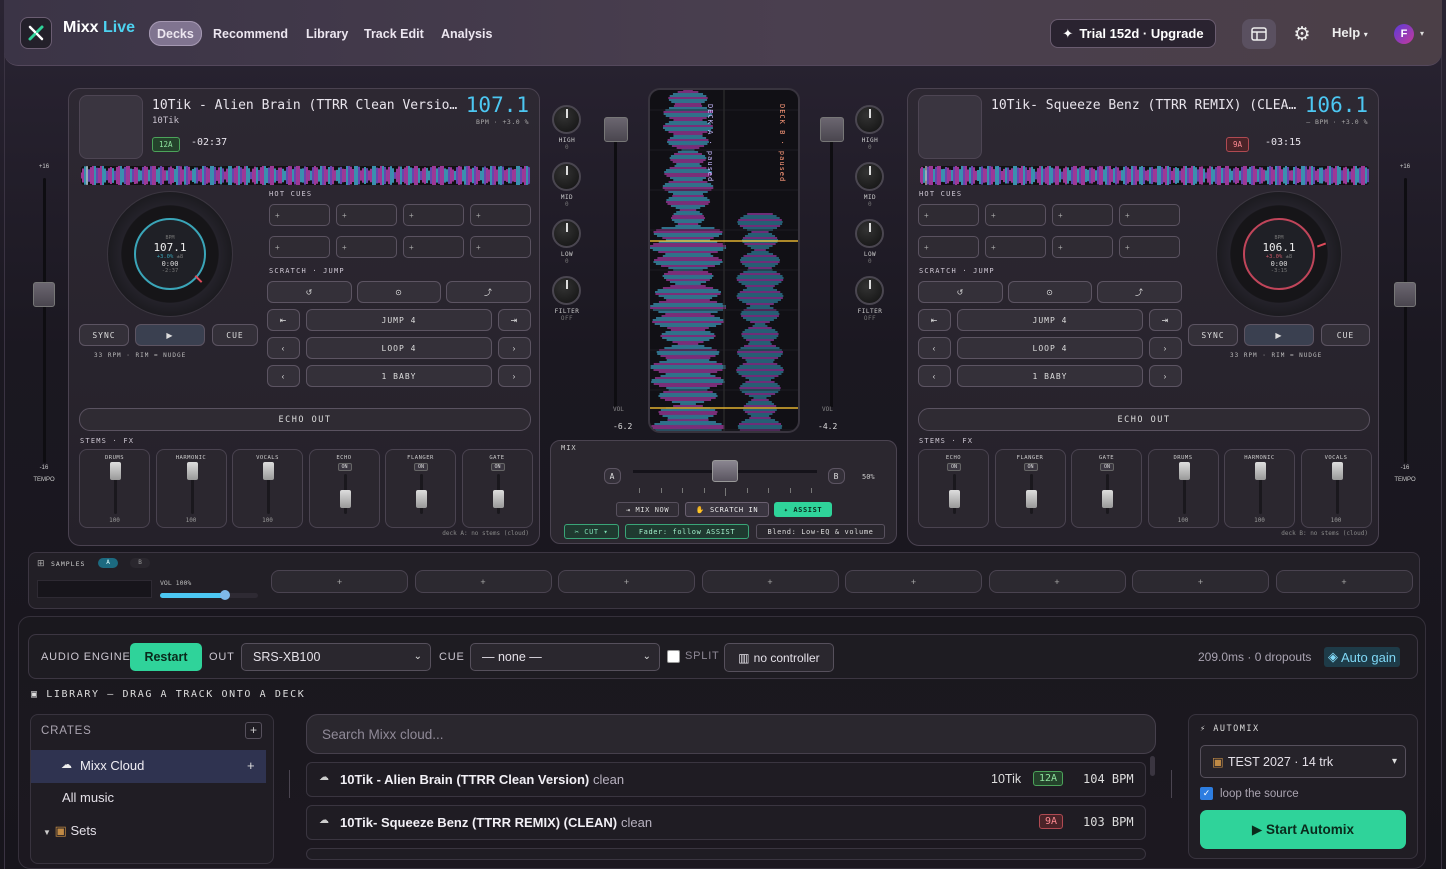  What do you see at coordinates (1050, 320) in the screenshot?
I see `jump-button: JUMP 4` at bounding box center [1050, 320].